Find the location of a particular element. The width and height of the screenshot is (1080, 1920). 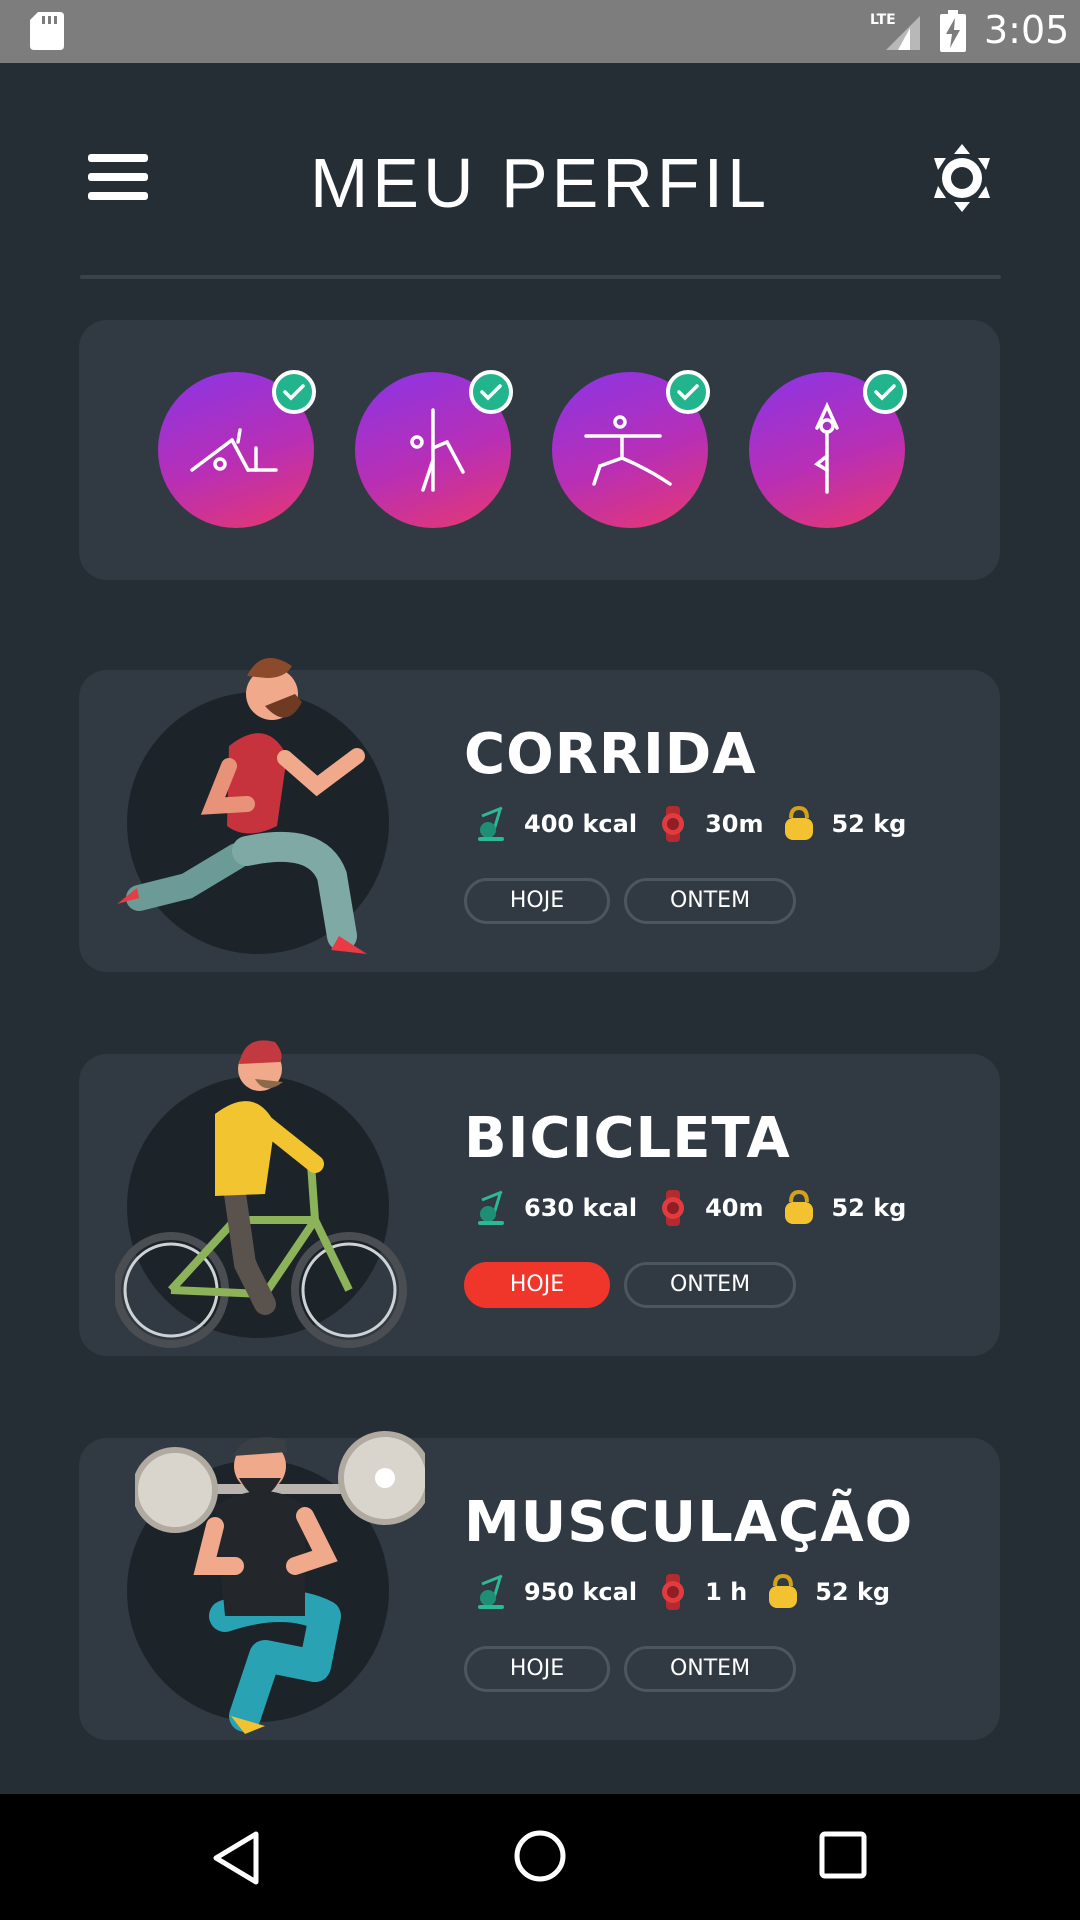

tree-pose-icon is located at coordinates (826, 447).